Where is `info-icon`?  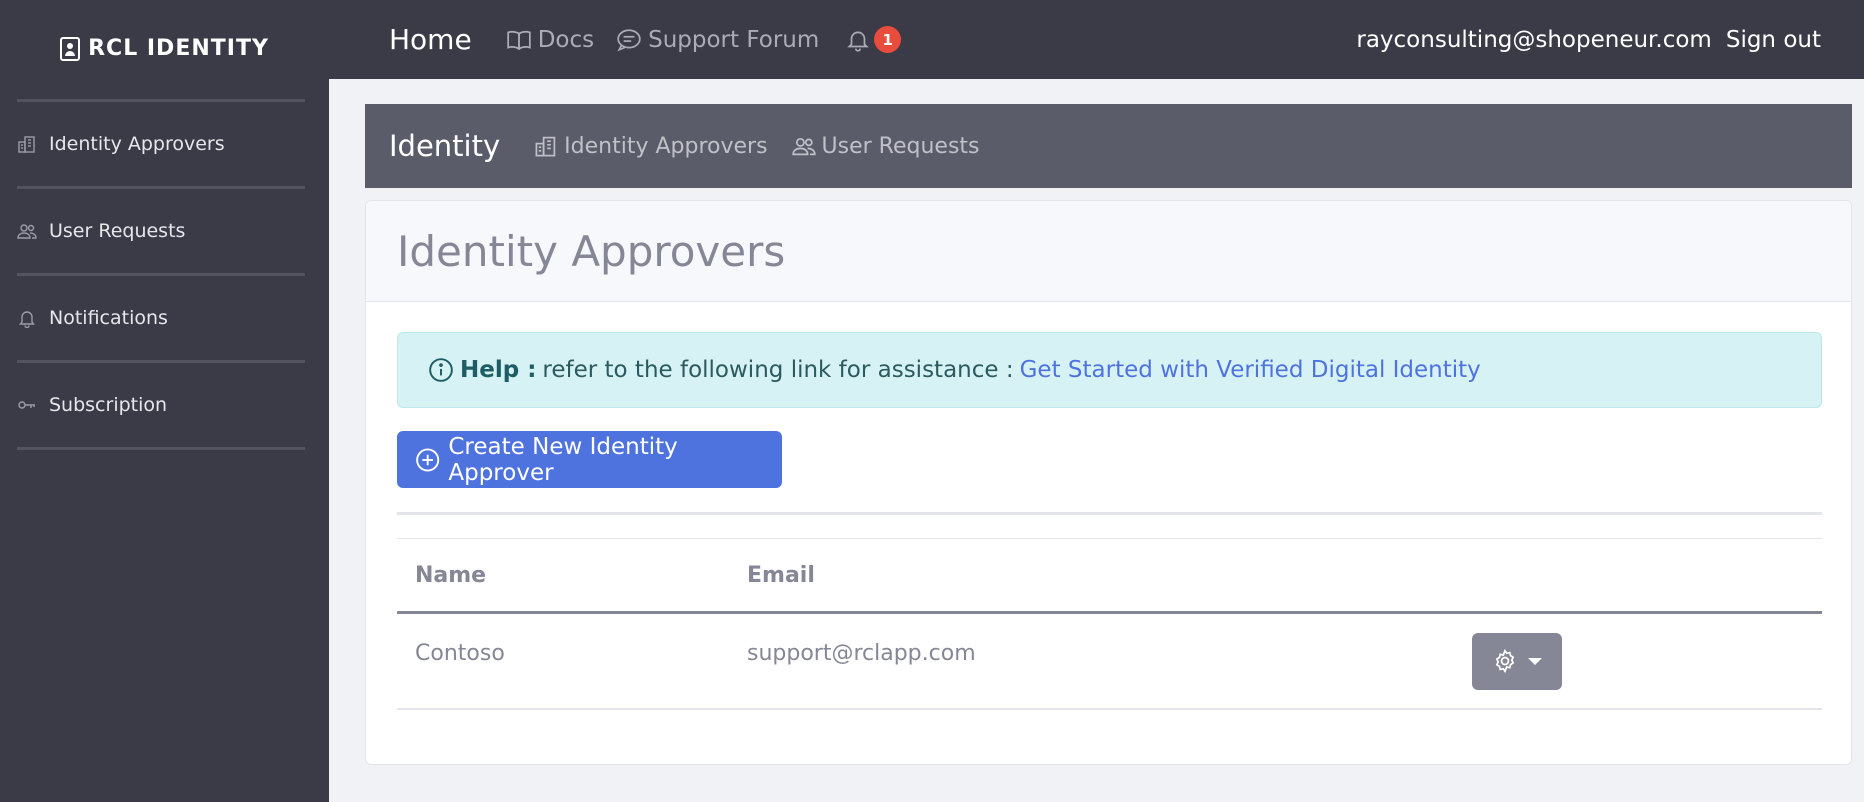
info-icon is located at coordinates (441, 370).